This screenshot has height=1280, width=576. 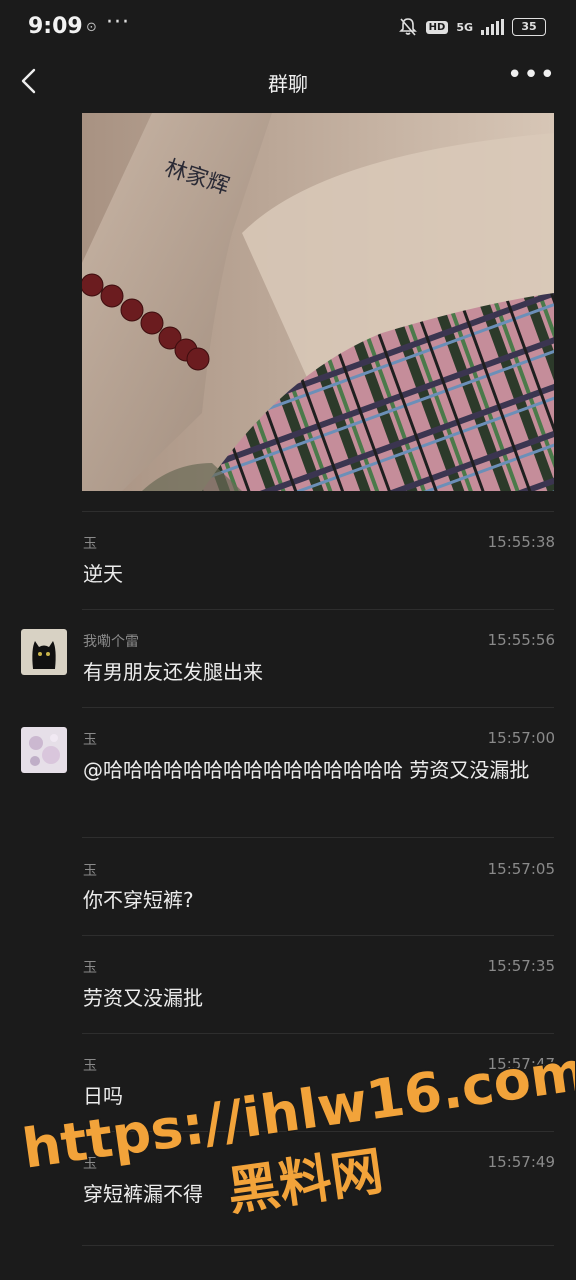 What do you see at coordinates (320, 574) in the screenshot?
I see `message-text: 逆天` at bounding box center [320, 574].